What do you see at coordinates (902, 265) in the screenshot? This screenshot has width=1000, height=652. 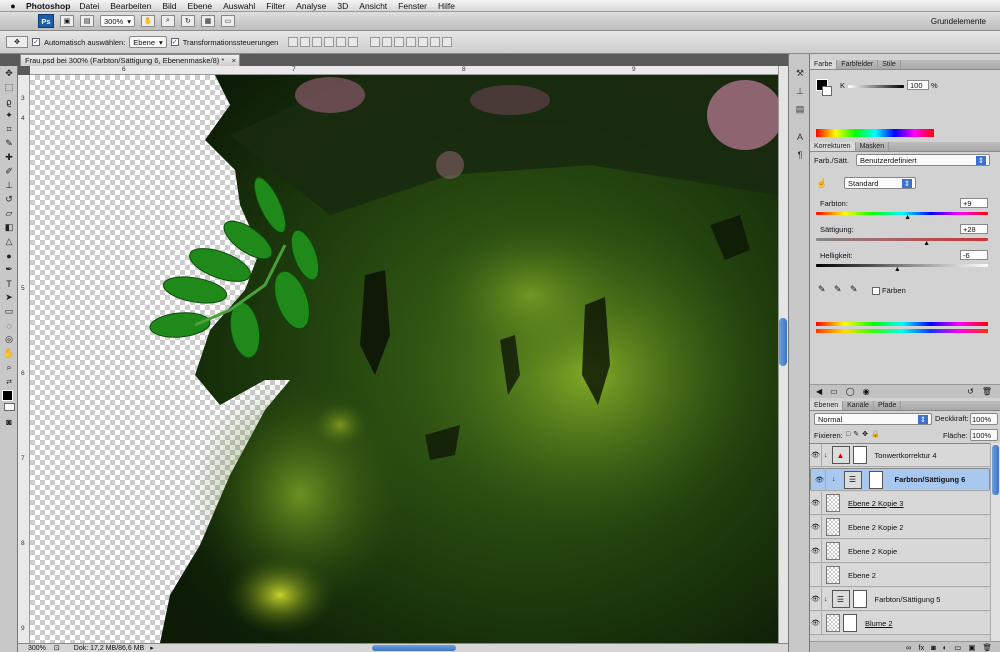 I see `lightness-slider` at bounding box center [902, 265].